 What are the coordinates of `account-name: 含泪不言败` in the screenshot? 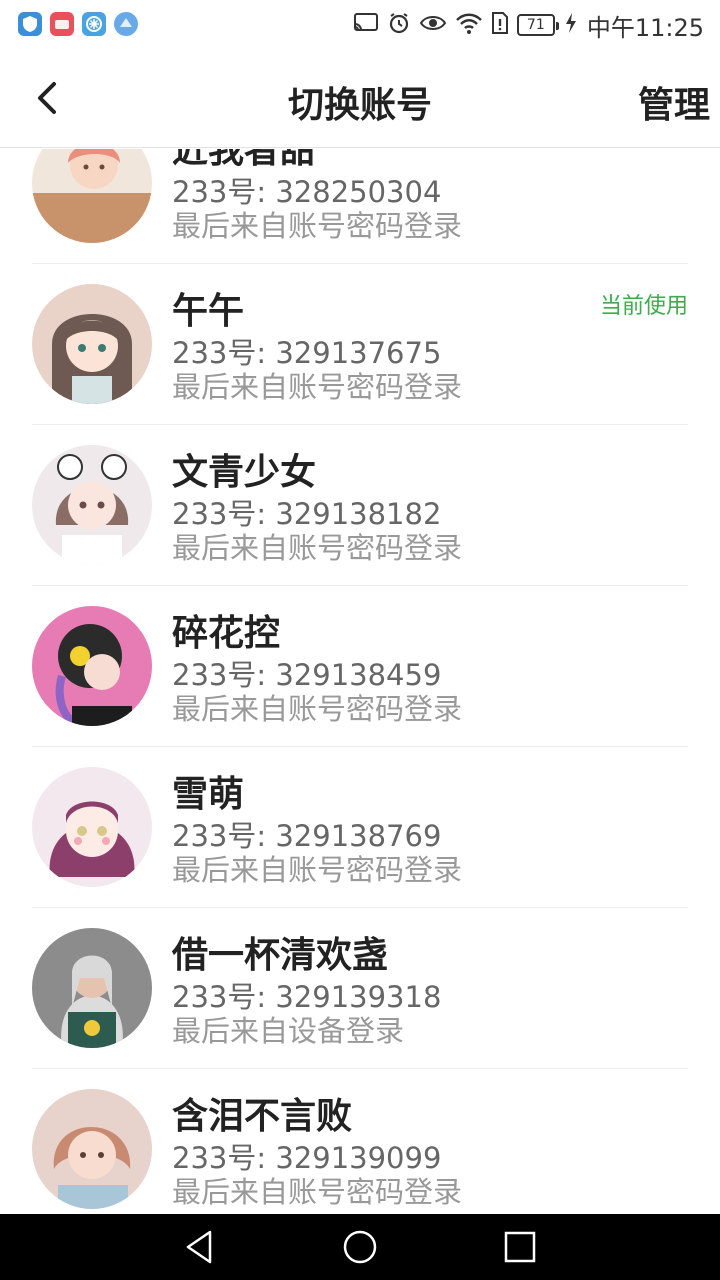 It's located at (262, 1116).